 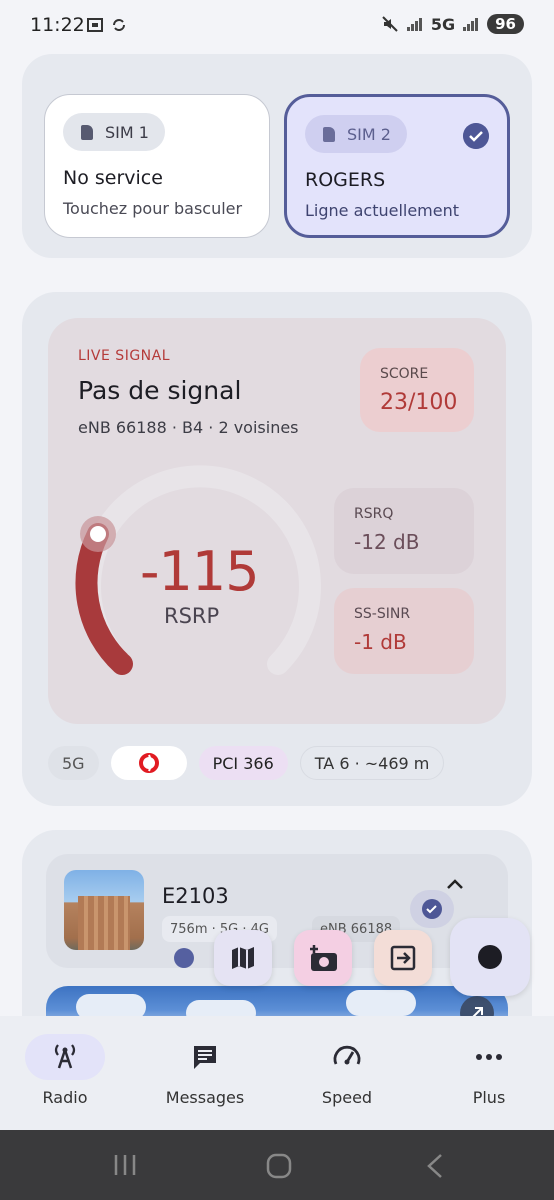 I want to click on cell-name: E2103, so click(x=195, y=896).